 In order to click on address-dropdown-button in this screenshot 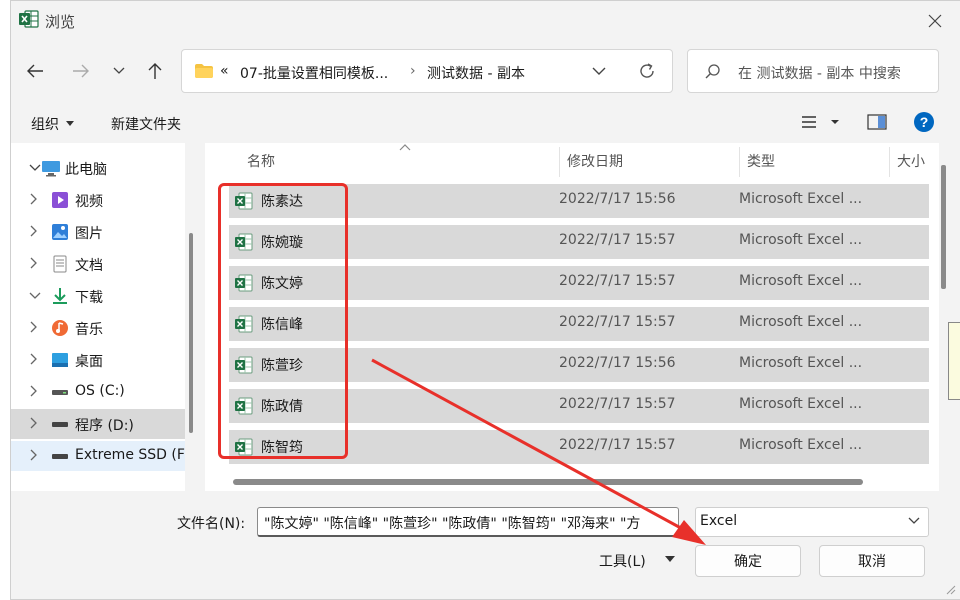, I will do `click(599, 72)`.